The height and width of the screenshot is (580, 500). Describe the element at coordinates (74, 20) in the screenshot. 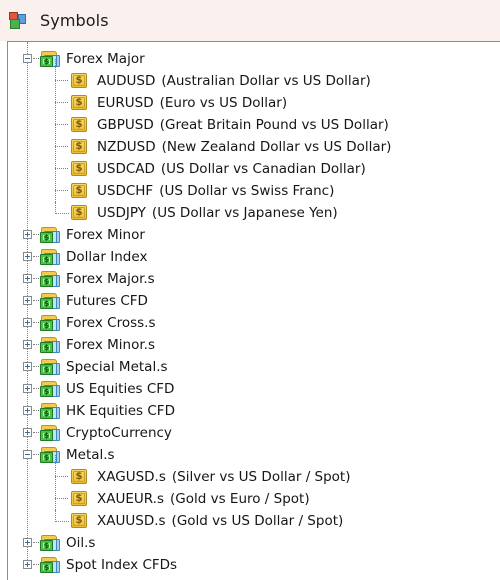

I see `page-title: Symbols` at that location.